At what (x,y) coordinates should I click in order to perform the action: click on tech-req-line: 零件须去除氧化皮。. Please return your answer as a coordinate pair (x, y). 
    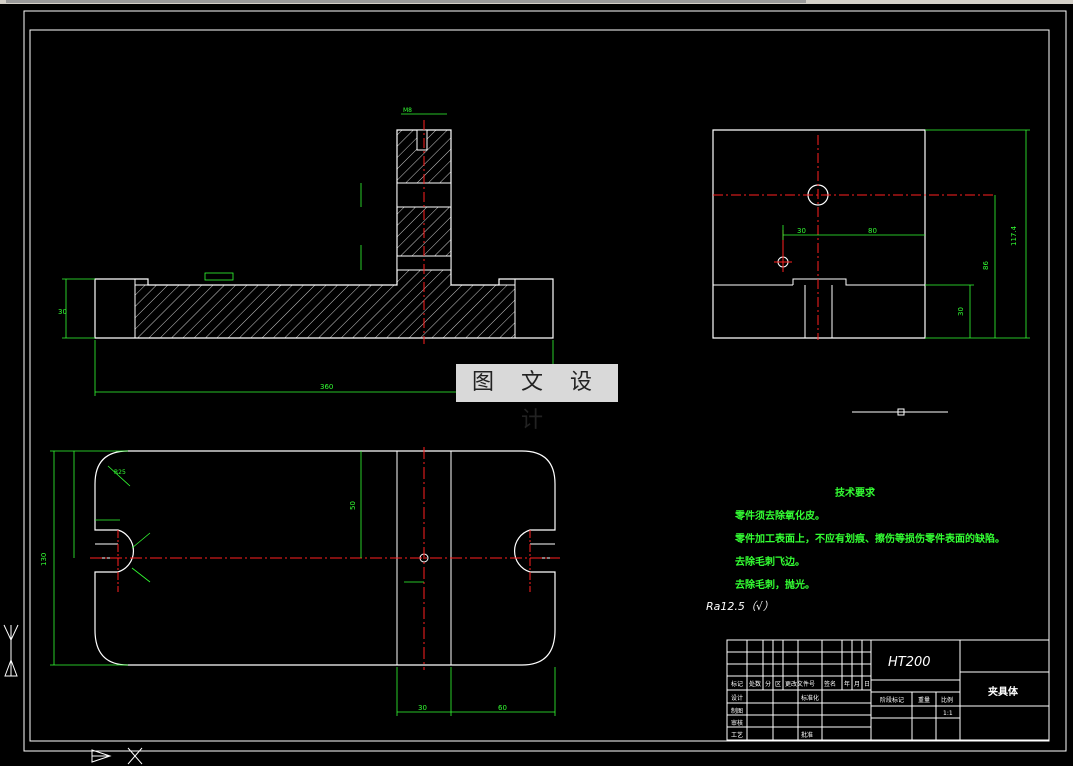
    Looking at the image, I should click on (780, 516).